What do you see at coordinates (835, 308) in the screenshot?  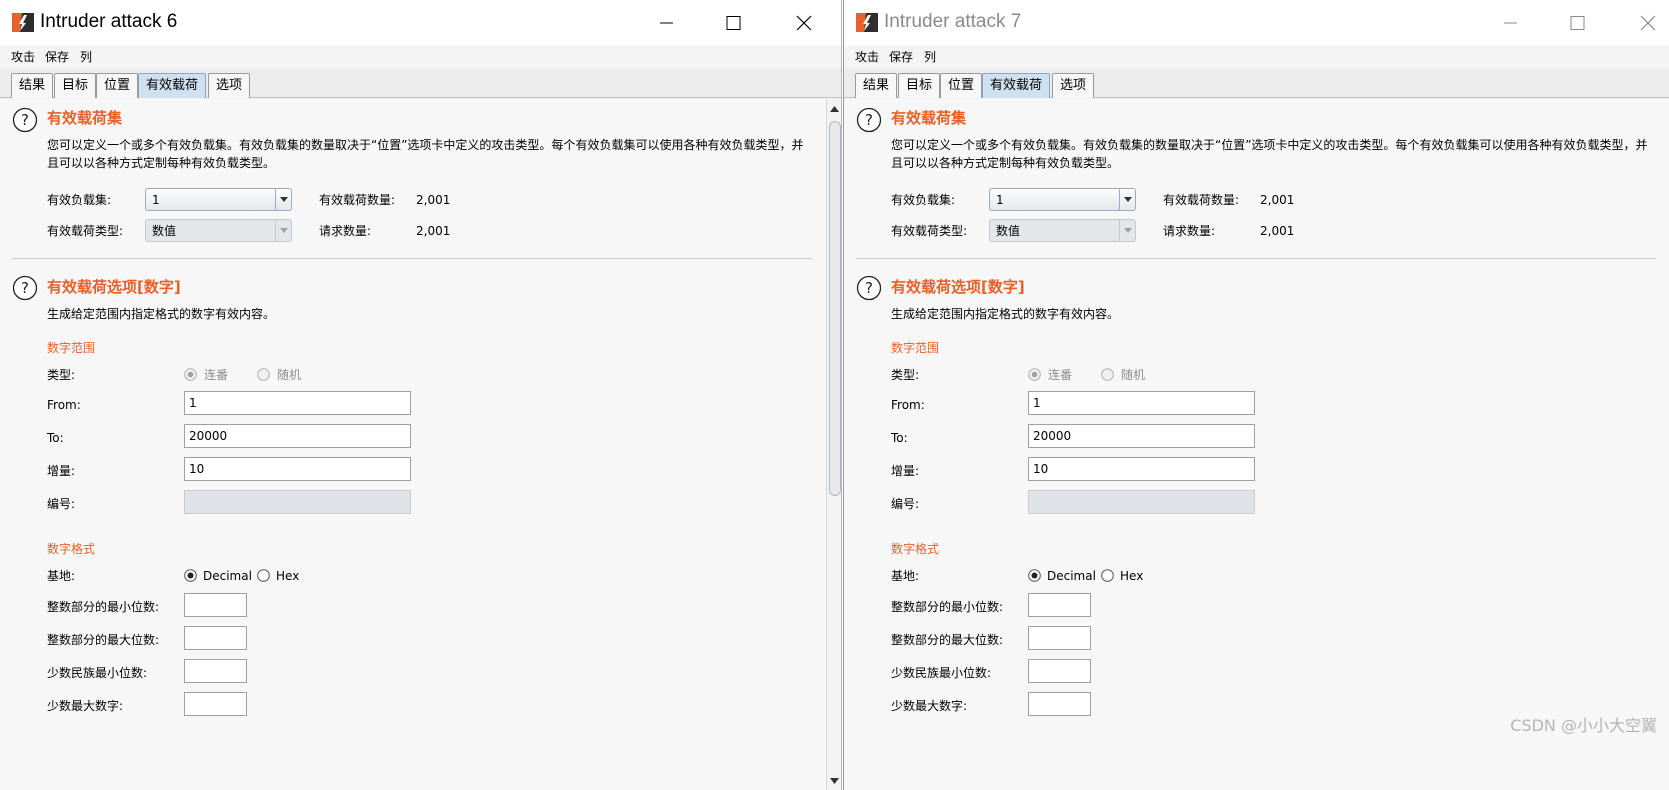 I see `scroll-thumb` at bounding box center [835, 308].